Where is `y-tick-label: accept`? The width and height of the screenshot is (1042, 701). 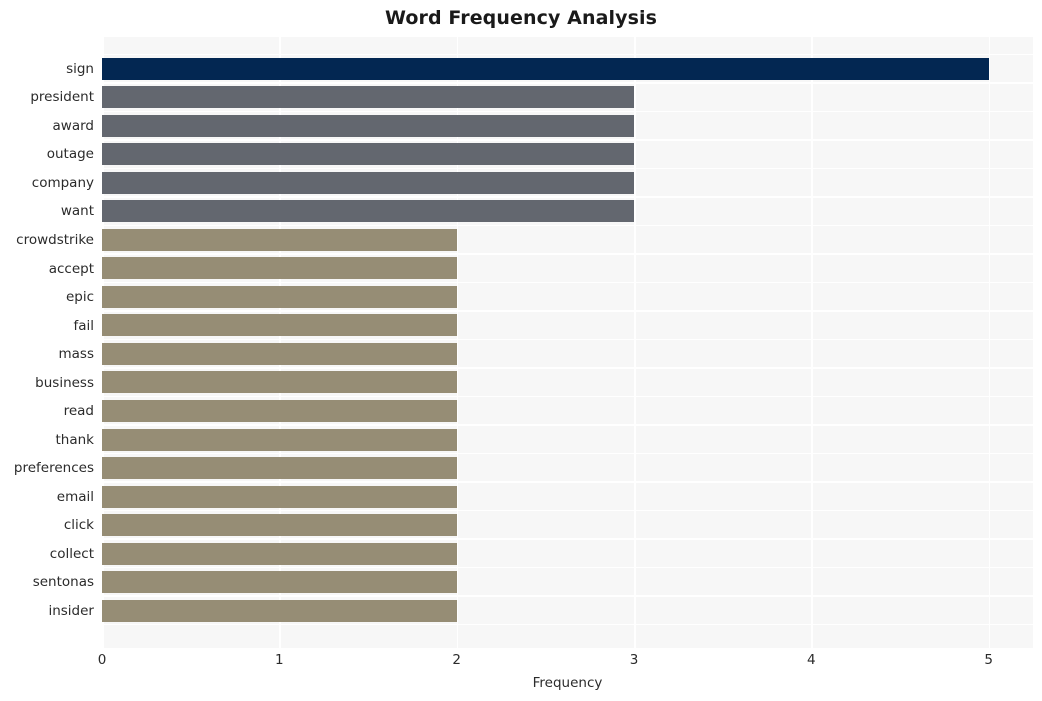
y-tick-label: accept is located at coordinates (71, 268).